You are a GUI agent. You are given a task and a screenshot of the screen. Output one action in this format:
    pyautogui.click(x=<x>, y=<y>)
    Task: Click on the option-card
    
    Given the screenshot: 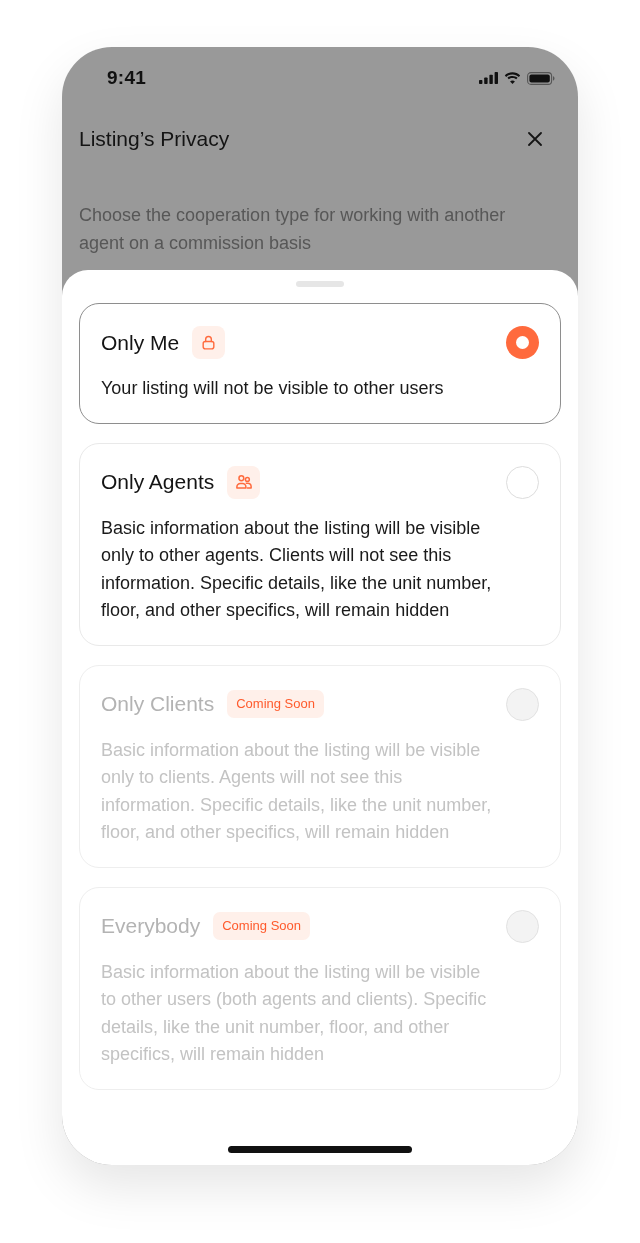 What is the action you would take?
    pyautogui.click(x=320, y=544)
    